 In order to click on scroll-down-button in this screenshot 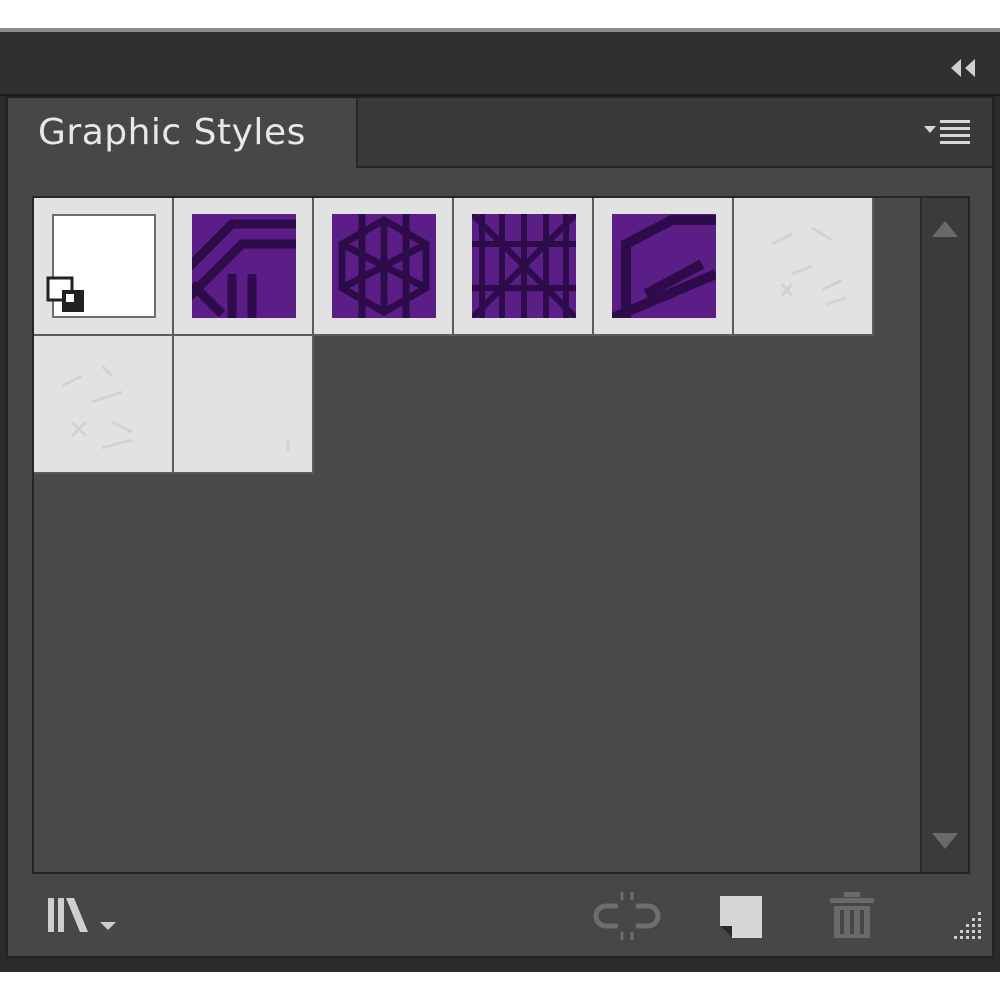, I will do `click(945, 841)`.